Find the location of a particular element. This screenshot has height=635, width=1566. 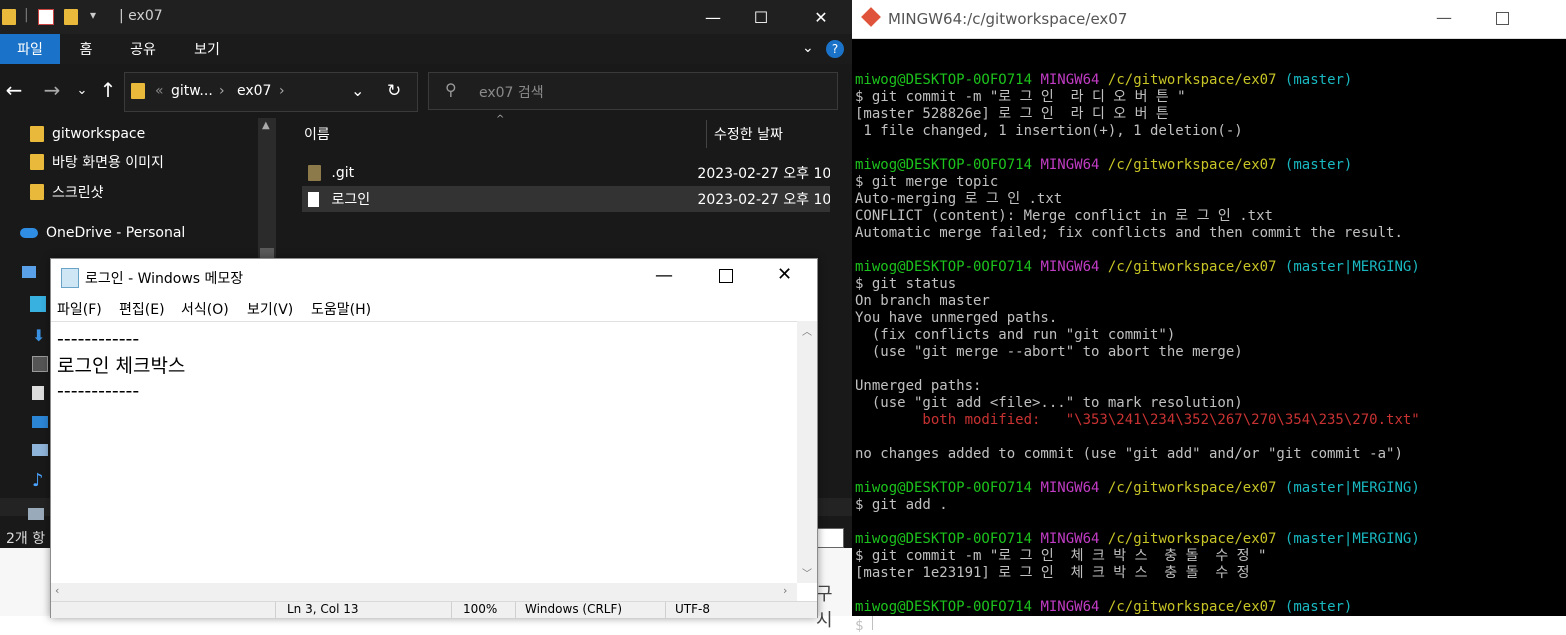

breadcrumb-ex07: ex07 is located at coordinates (254, 91).